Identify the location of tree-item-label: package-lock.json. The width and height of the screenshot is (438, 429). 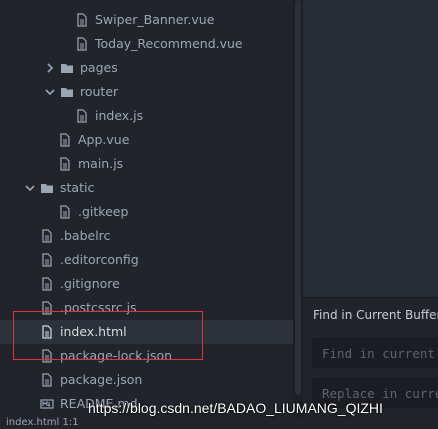
(116, 355).